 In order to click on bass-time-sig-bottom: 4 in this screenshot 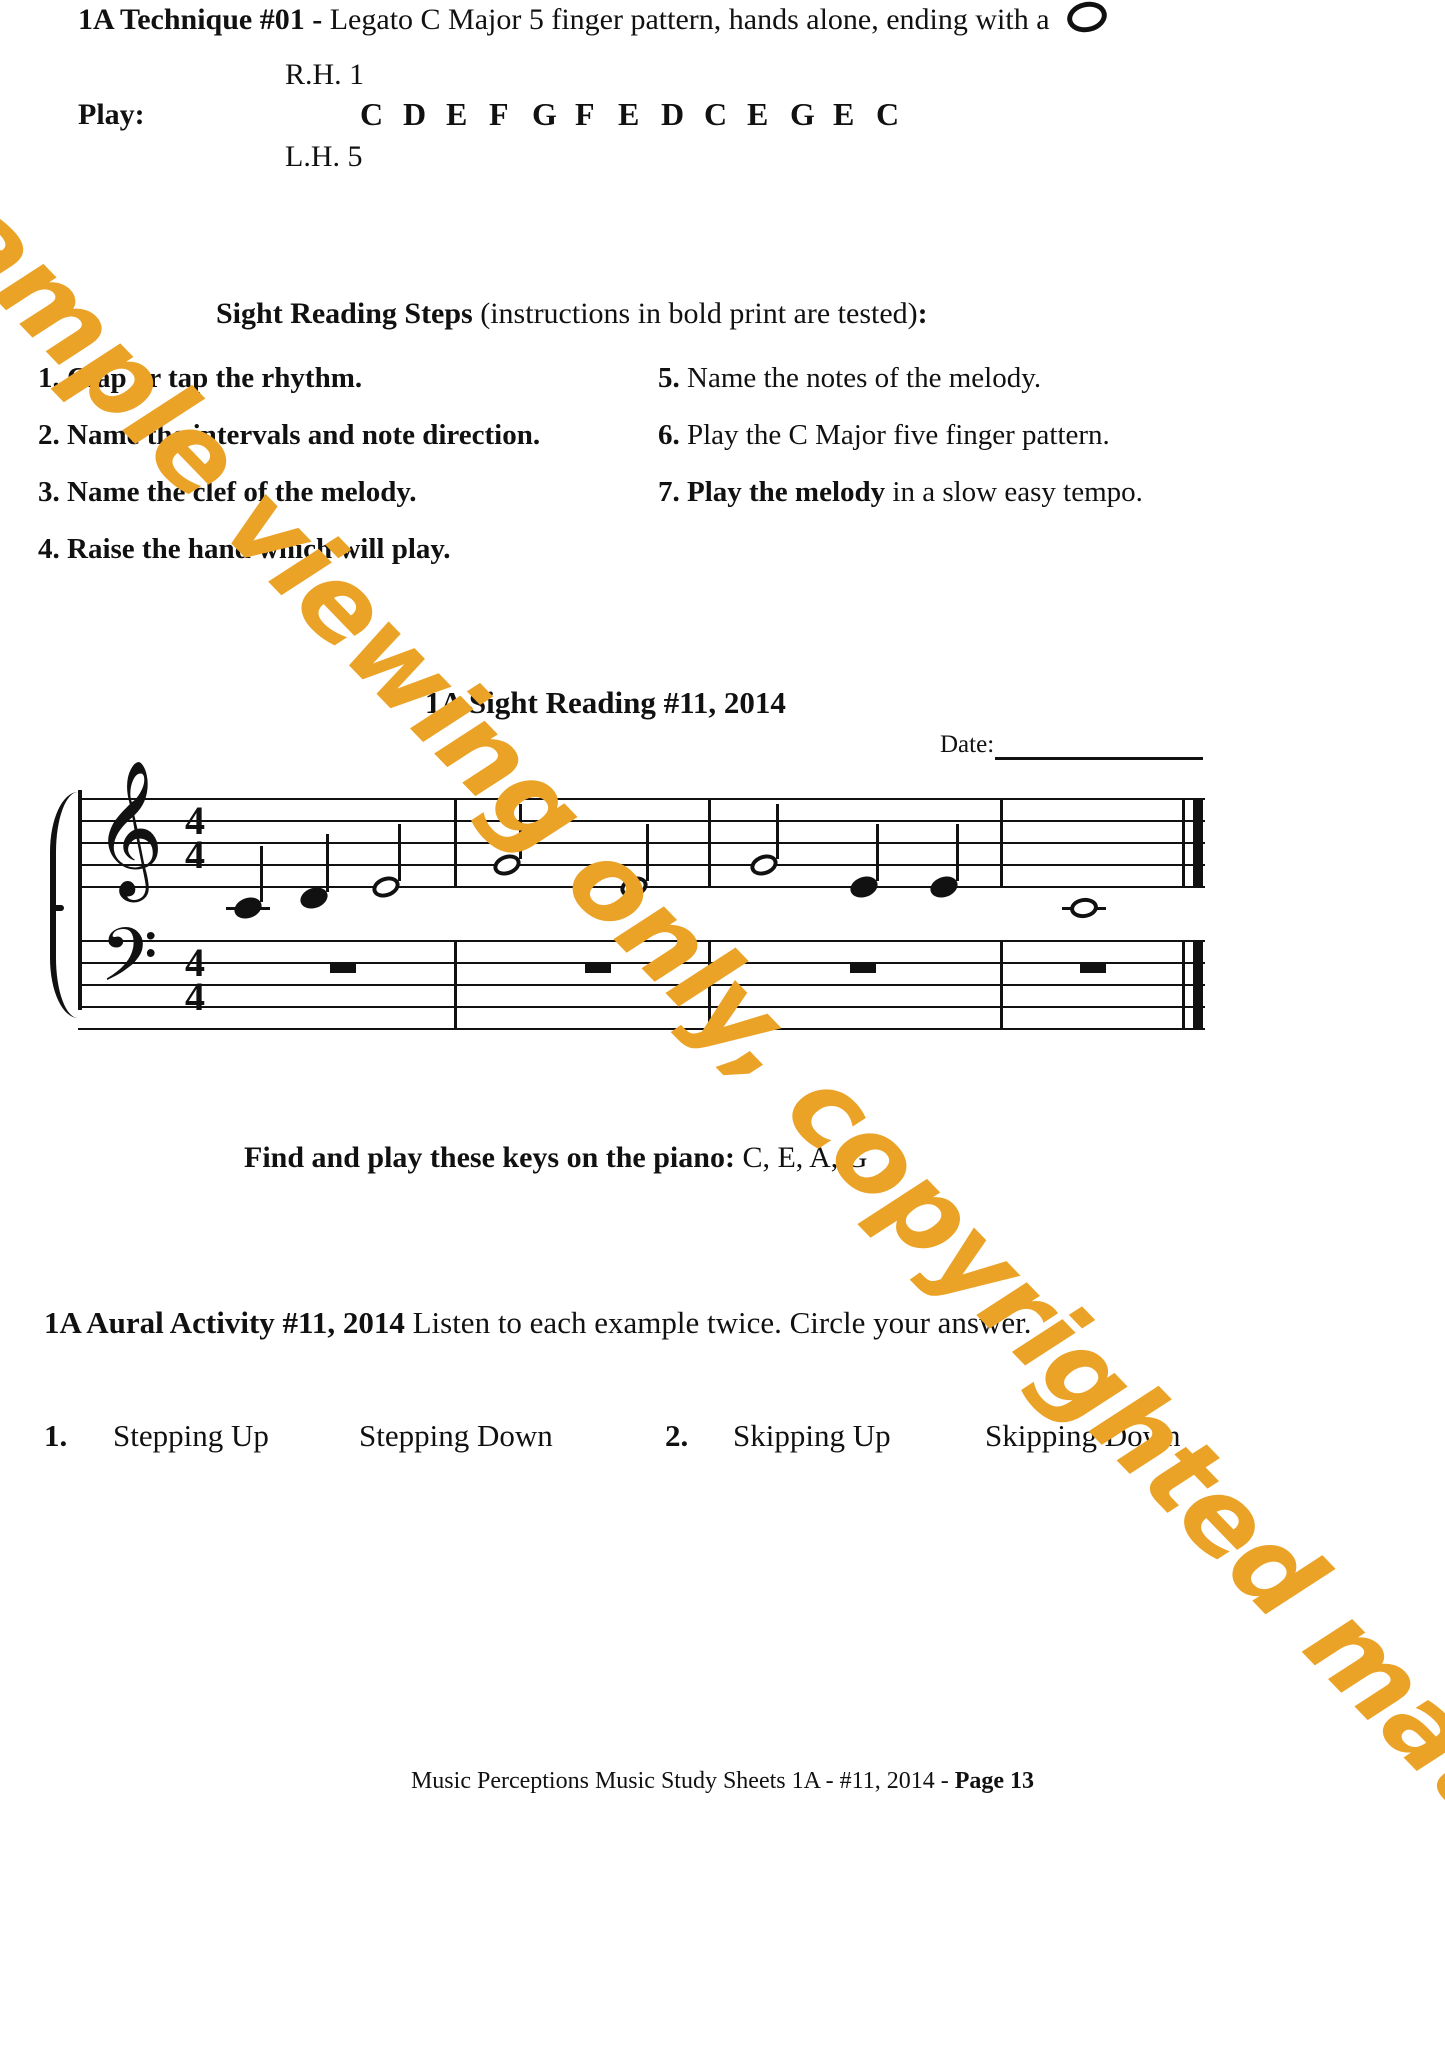, I will do `click(195, 996)`.